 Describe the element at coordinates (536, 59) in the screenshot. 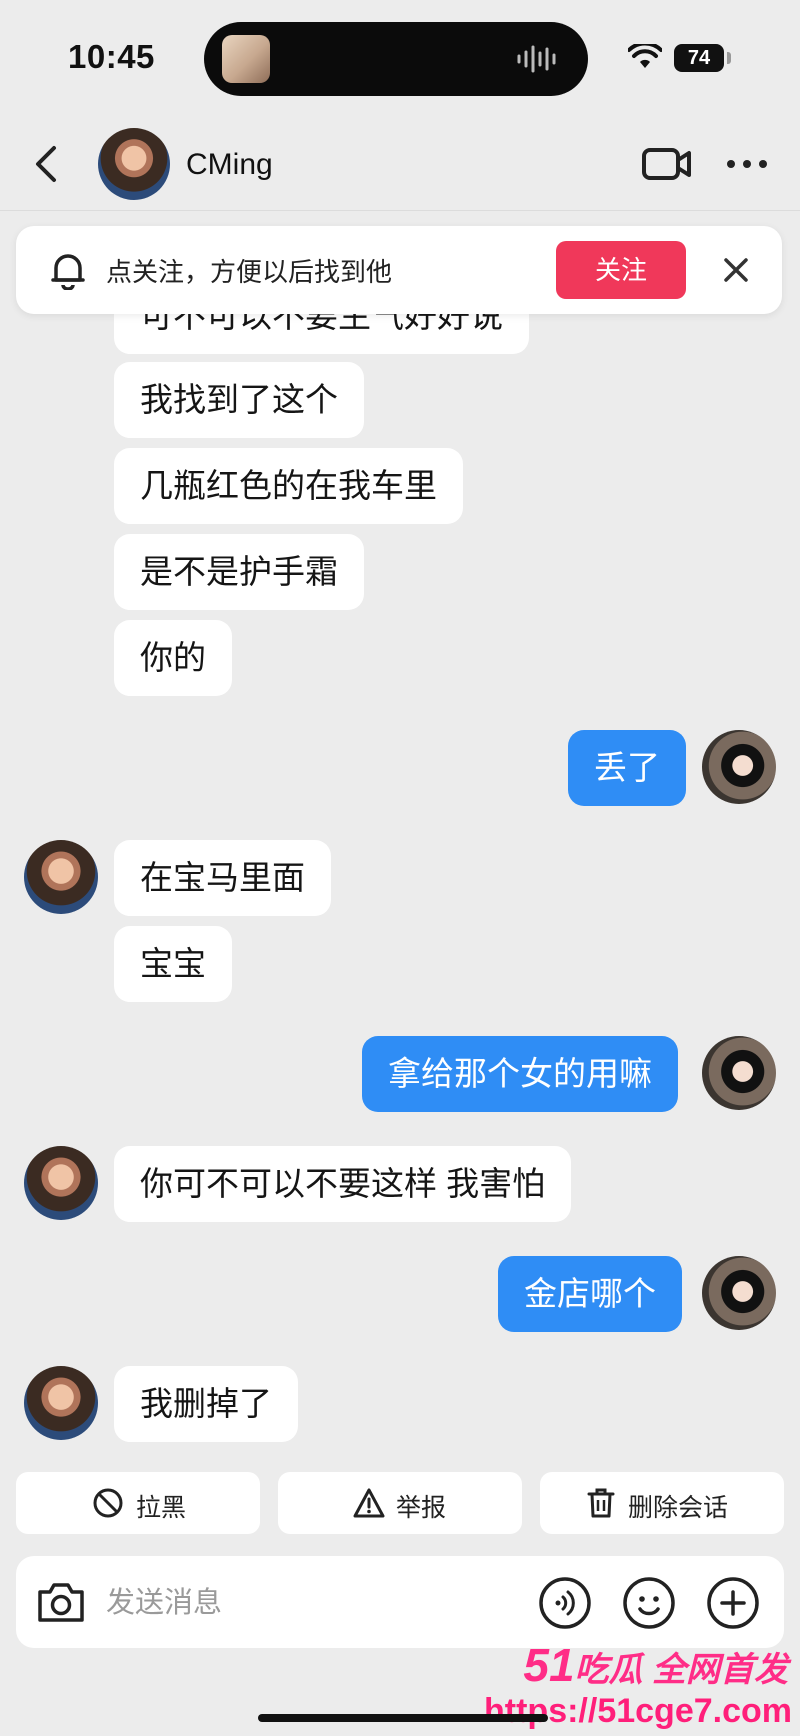

I see `audio-wave-icon` at that location.